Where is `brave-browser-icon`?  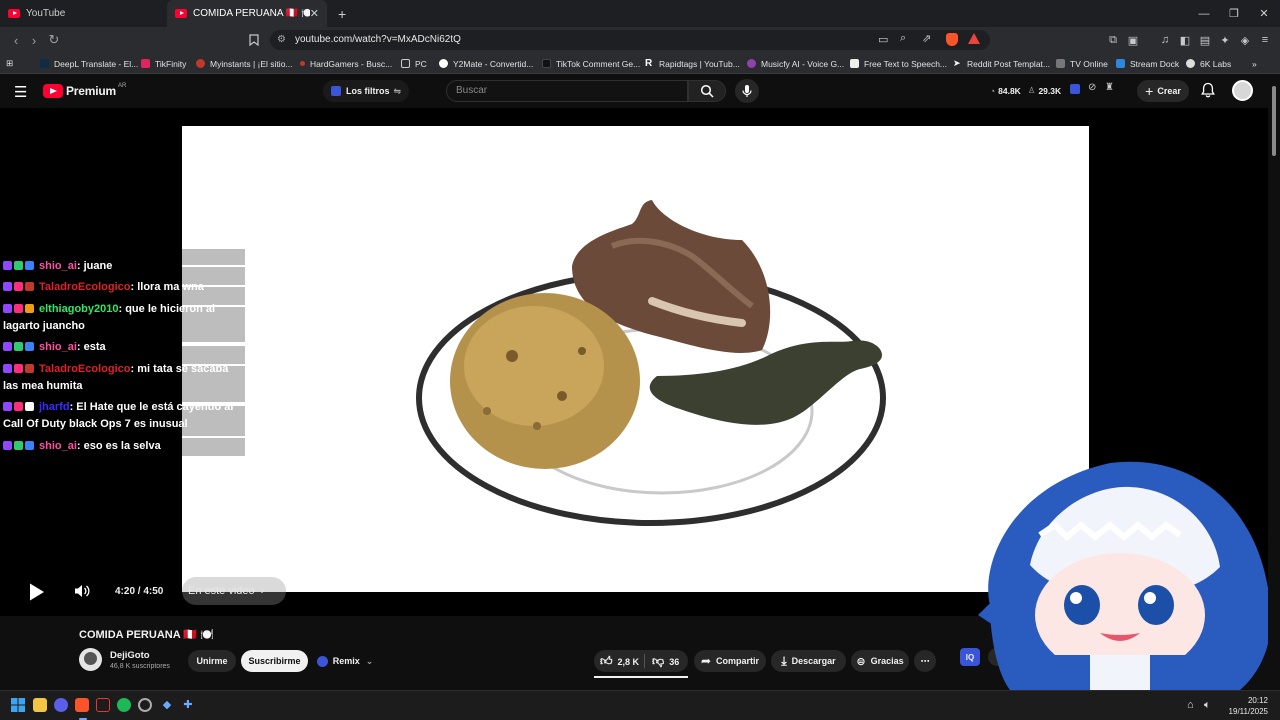
brave-browser-icon is located at coordinates (82, 705).